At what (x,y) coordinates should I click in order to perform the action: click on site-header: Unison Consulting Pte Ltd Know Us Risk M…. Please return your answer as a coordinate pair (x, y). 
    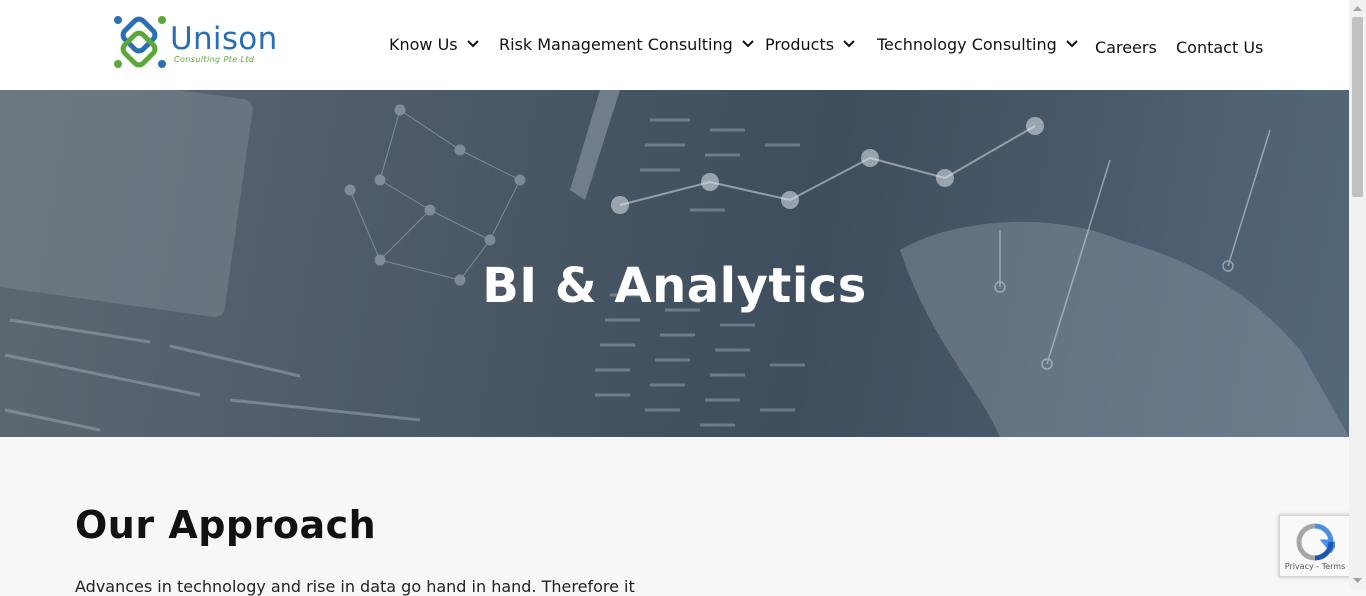
    Looking at the image, I should click on (674, 45).